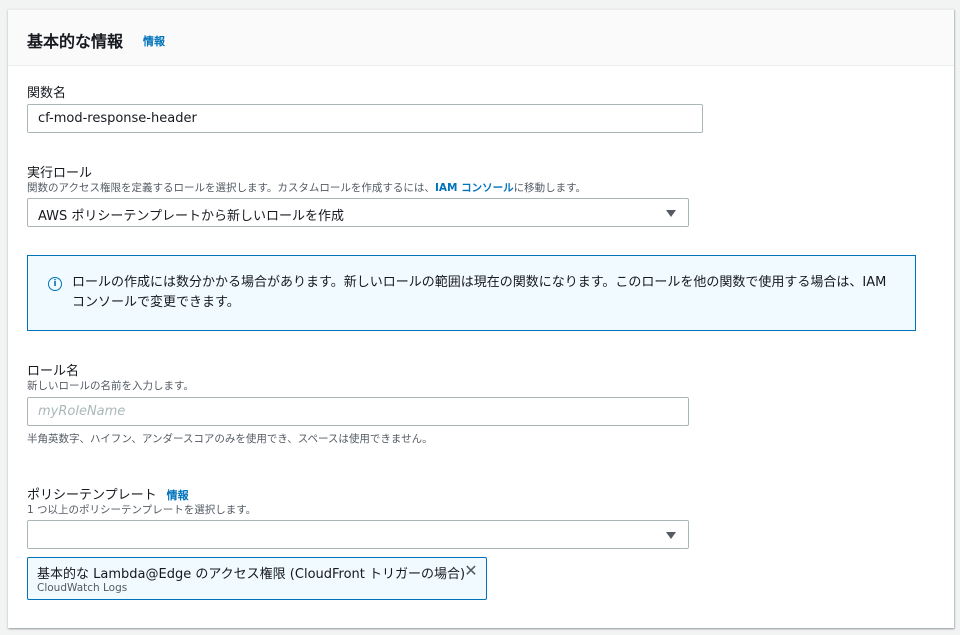 The width and height of the screenshot is (960, 635). What do you see at coordinates (481, 38) in the screenshot?
I see `panel-header: 基本的な情報 情報` at bounding box center [481, 38].